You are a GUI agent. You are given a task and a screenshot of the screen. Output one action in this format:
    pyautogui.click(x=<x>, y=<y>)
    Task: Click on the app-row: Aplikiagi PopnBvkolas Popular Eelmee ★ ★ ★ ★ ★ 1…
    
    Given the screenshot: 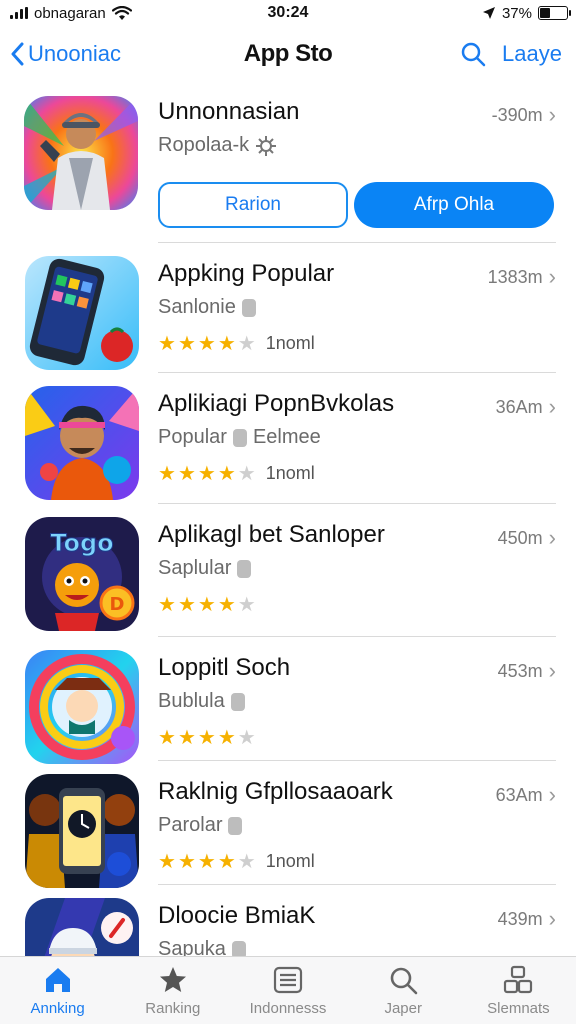 What is the action you would take?
    pyautogui.click(x=288, y=437)
    